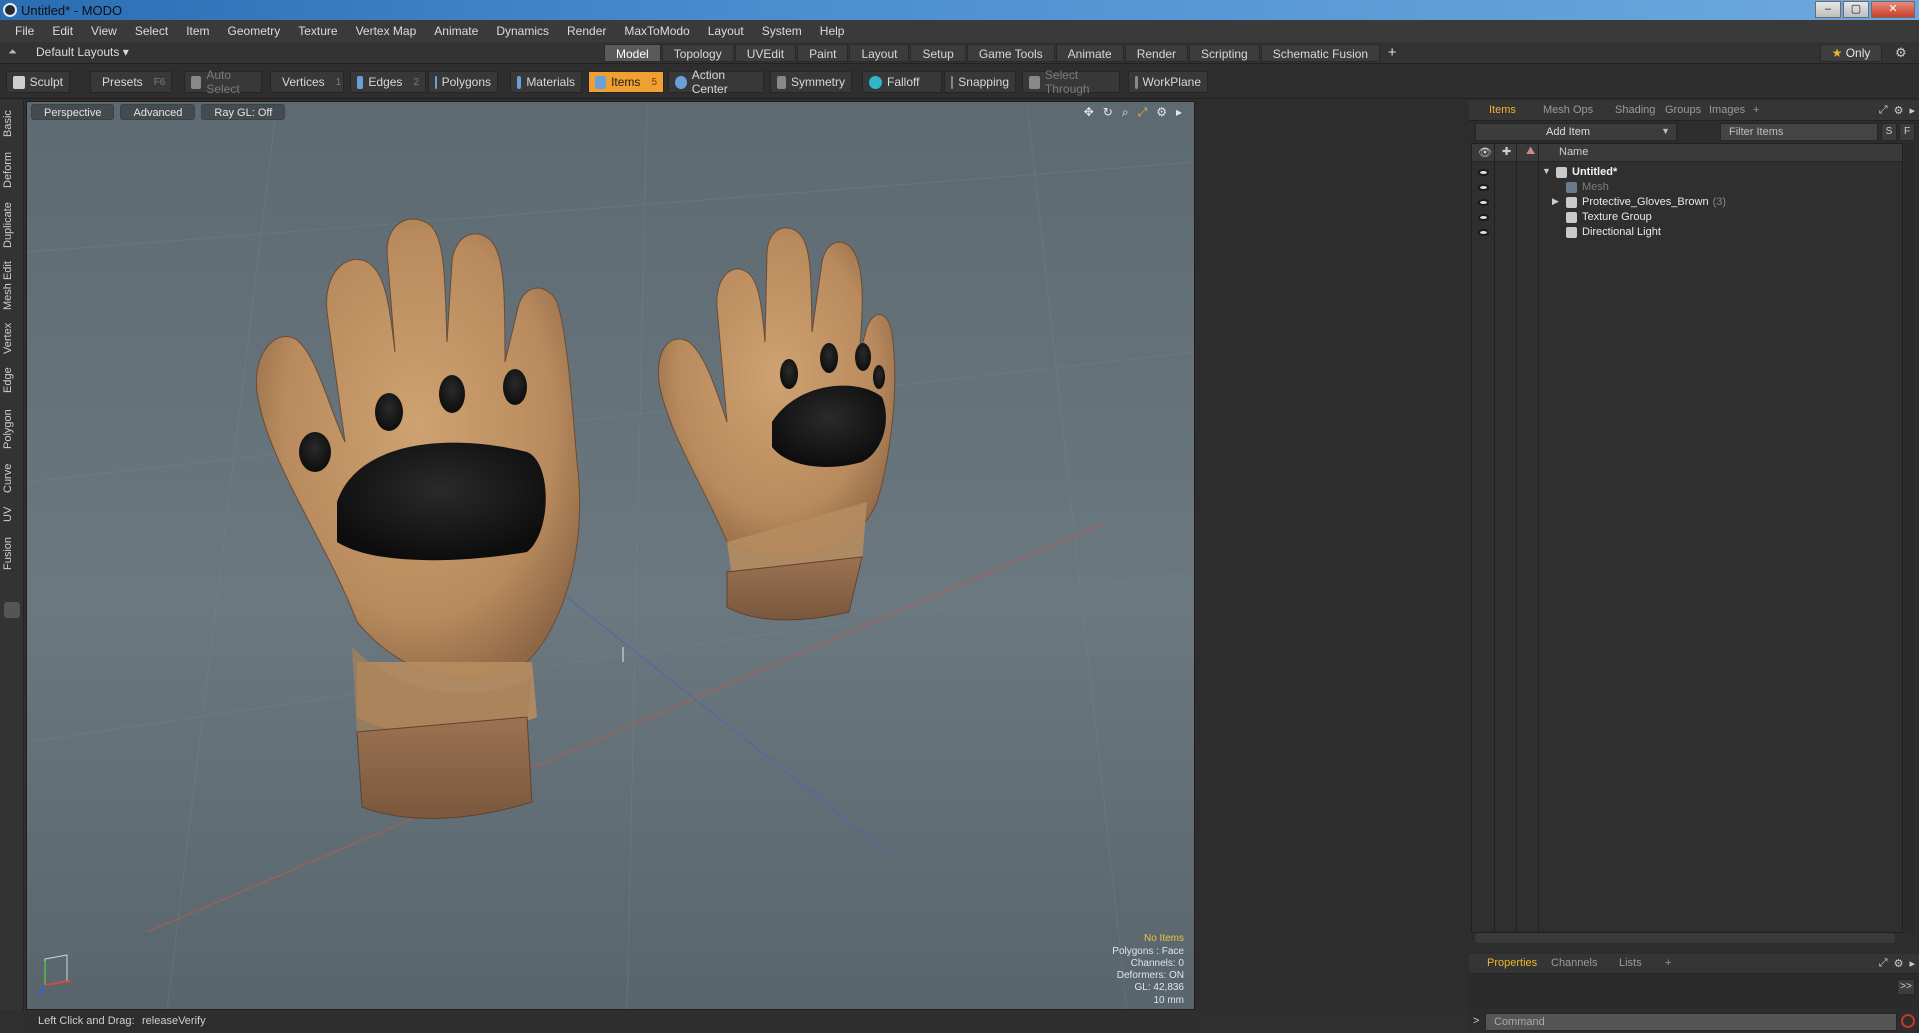  I want to click on action-center-button: Action Center, so click(716, 82).